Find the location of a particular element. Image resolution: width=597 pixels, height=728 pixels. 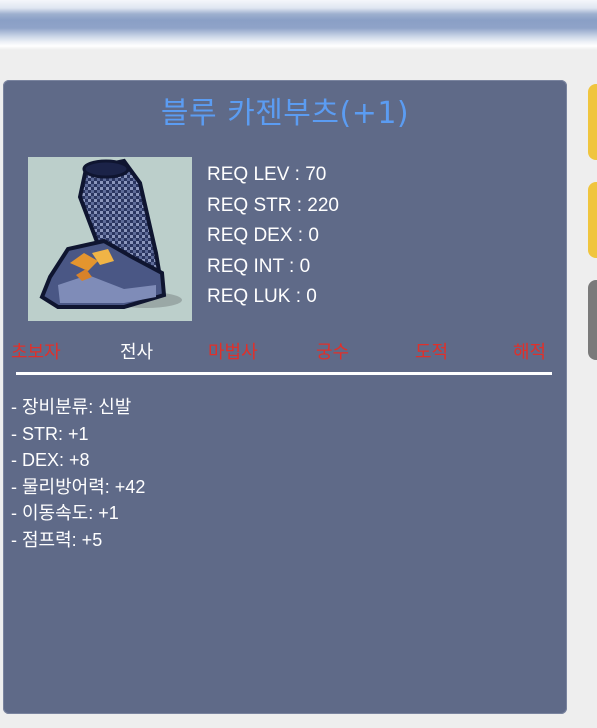

stat-str: - STR: +1 is located at coordinates (50, 433).